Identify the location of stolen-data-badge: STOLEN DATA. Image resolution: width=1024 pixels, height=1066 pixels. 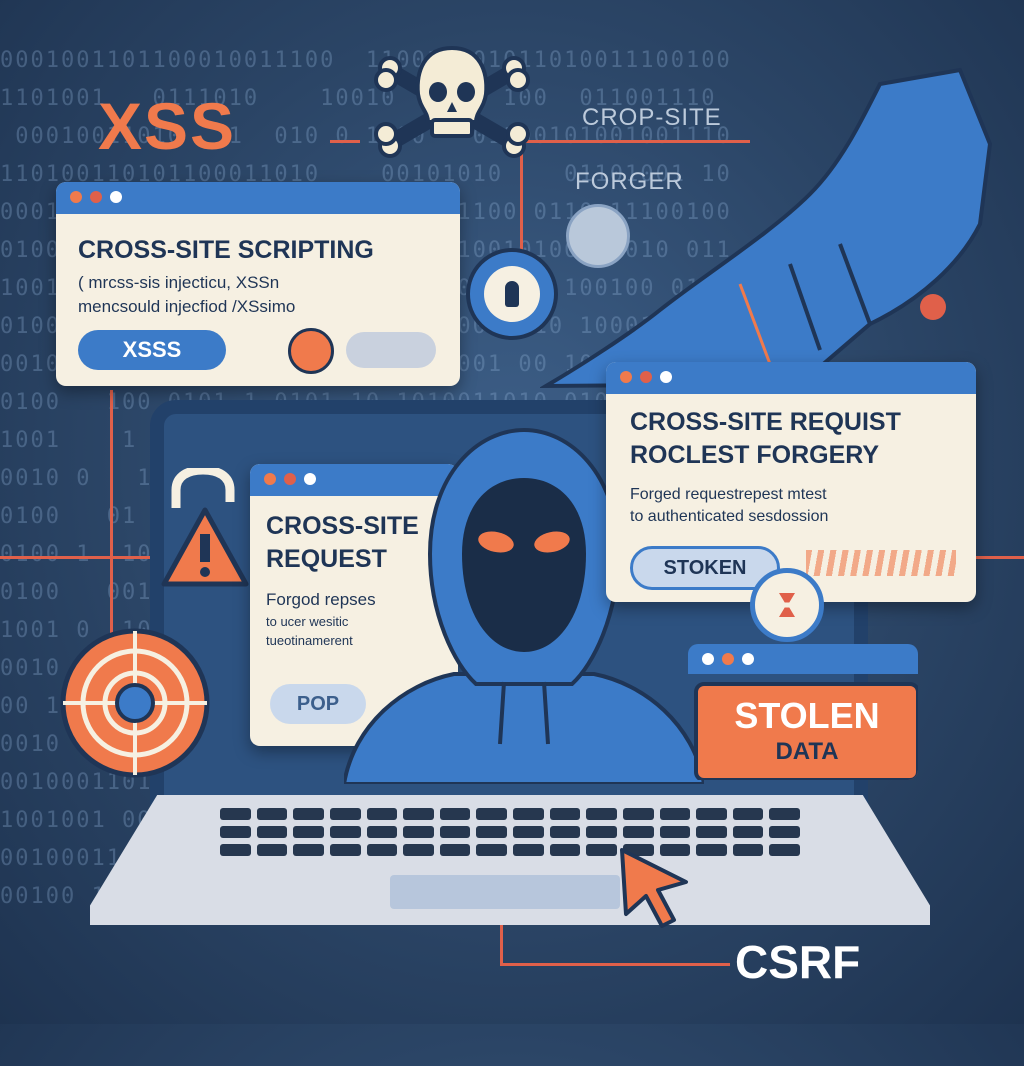
(806, 731).